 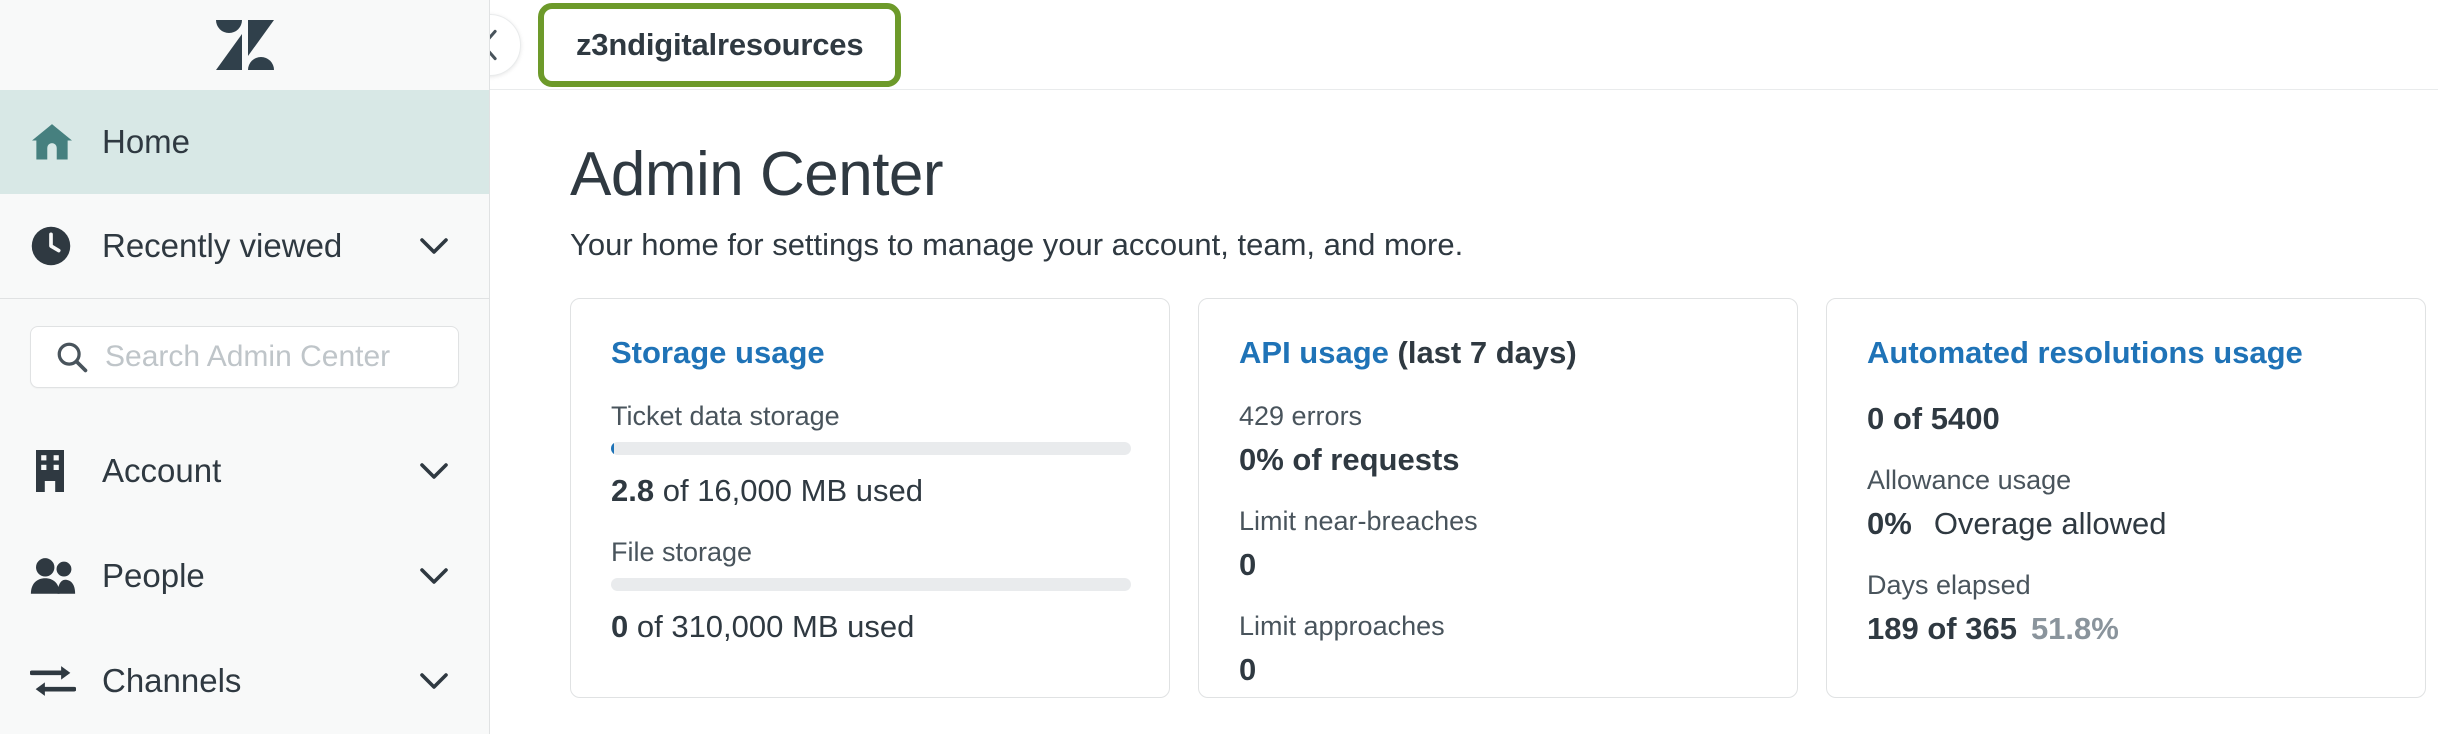 What do you see at coordinates (1482, 353) in the screenshot?
I see `card-title-suffix: (last 7 days)` at bounding box center [1482, 353].